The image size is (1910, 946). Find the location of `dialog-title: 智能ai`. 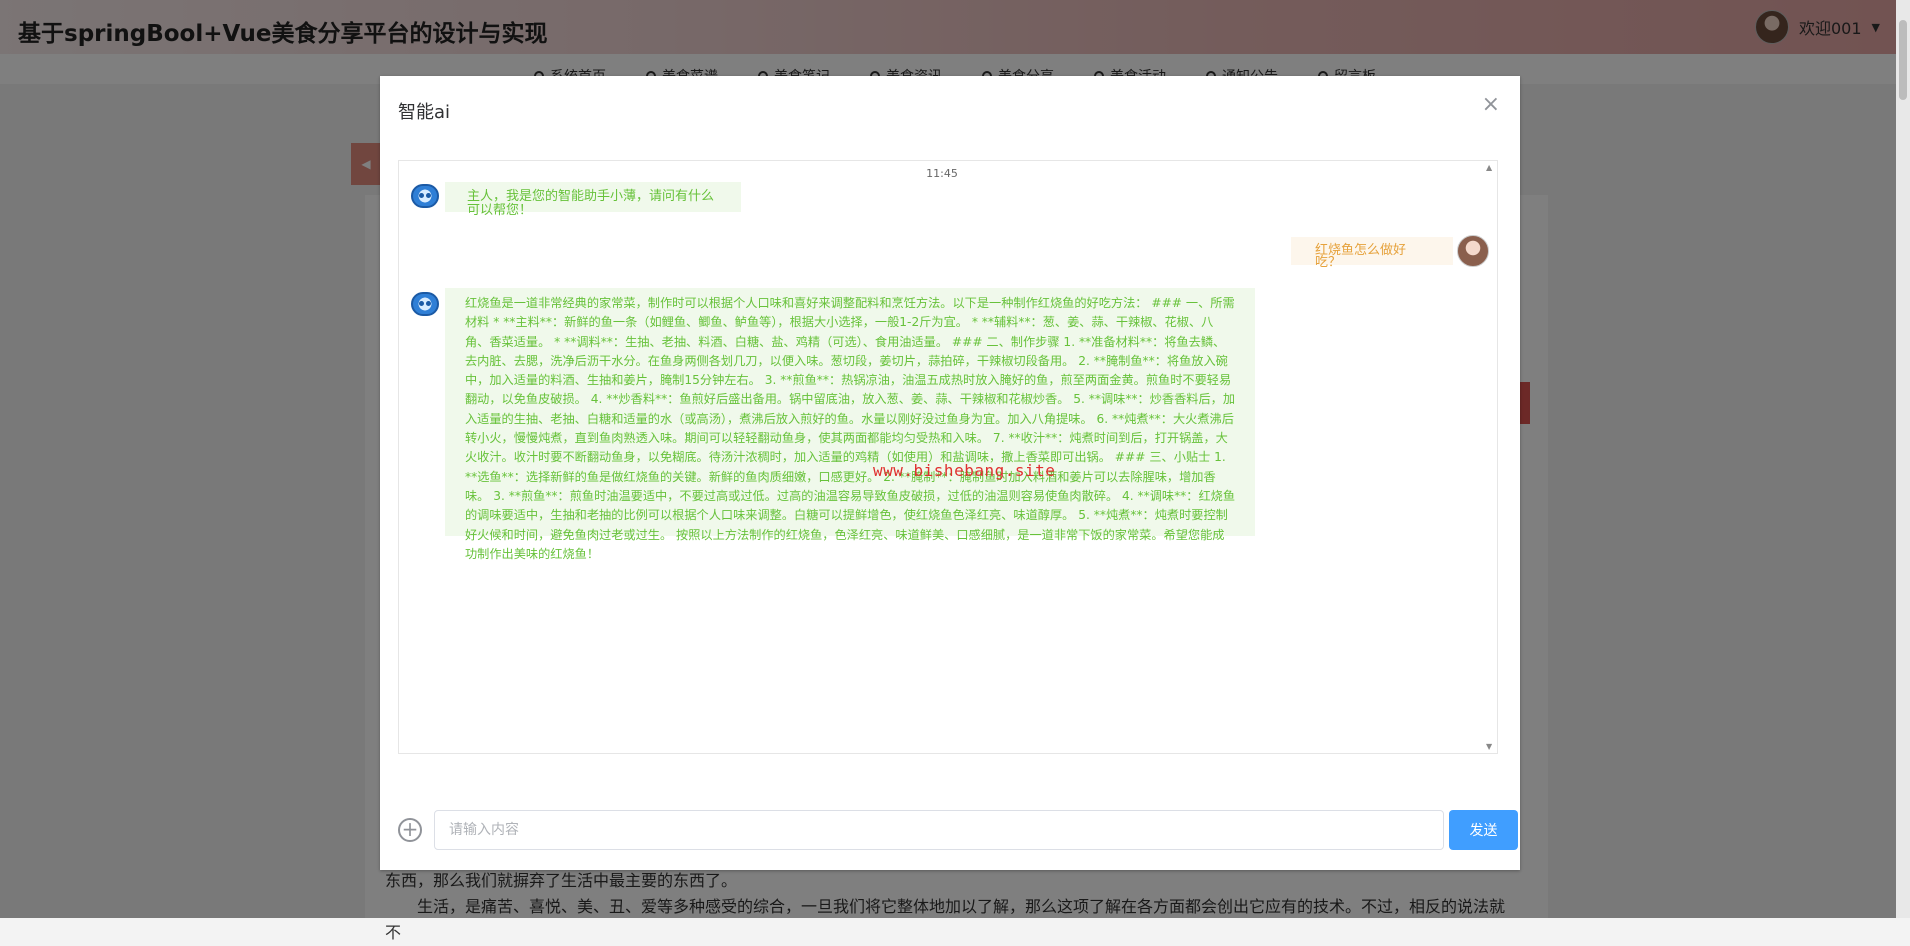

dialog-title: 智能ai is located at coordinates (424, 112).